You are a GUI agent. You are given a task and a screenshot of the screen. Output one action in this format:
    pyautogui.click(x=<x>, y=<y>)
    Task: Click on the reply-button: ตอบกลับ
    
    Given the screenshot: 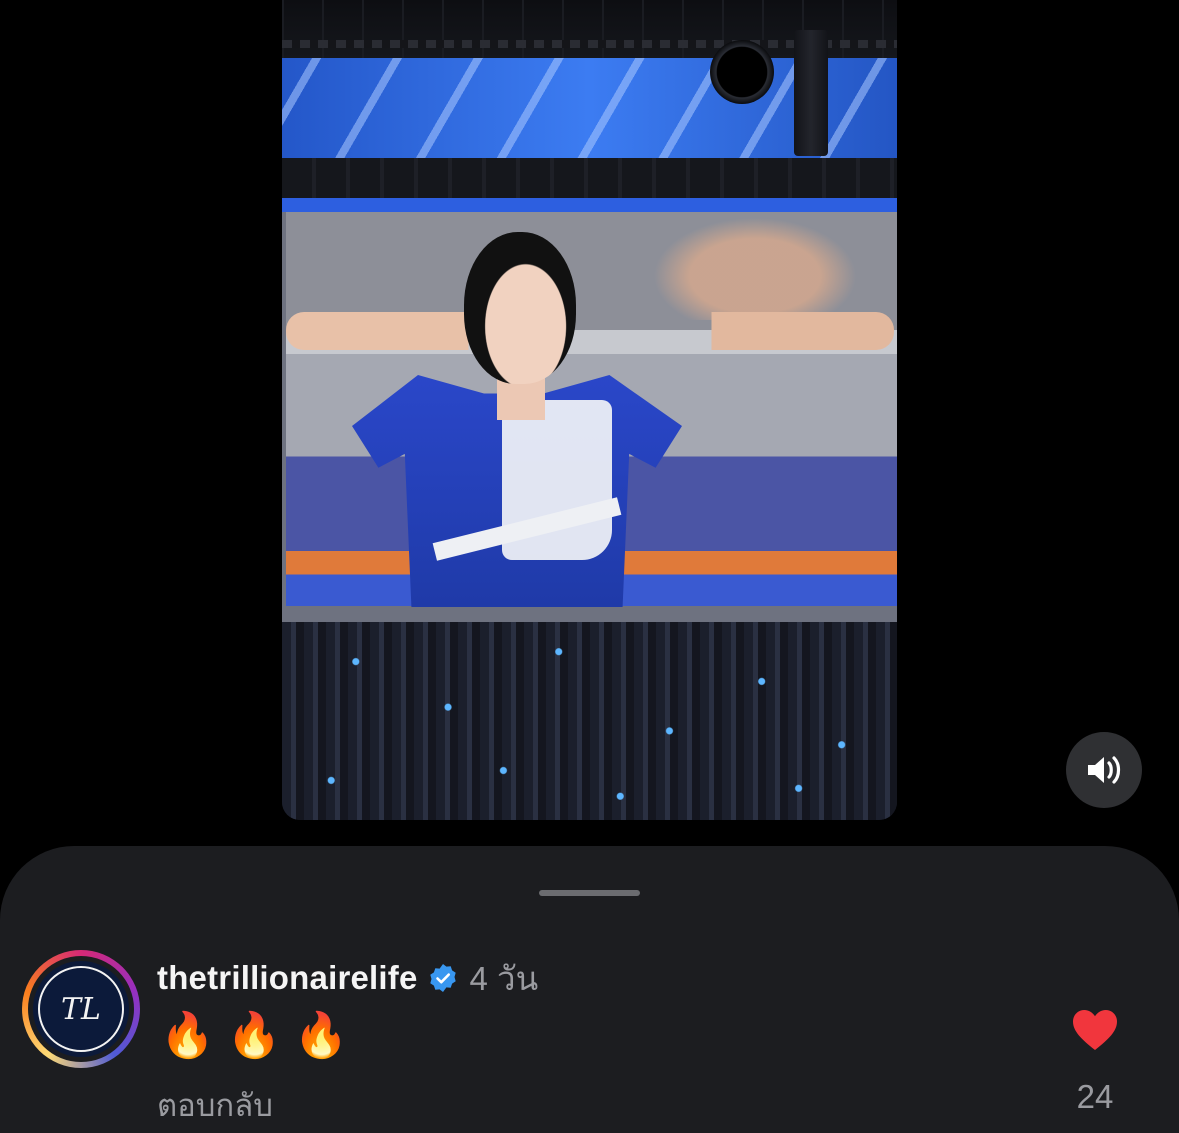 What is the action you would take?
    pyautogui.click(x=215, y=1105)
    